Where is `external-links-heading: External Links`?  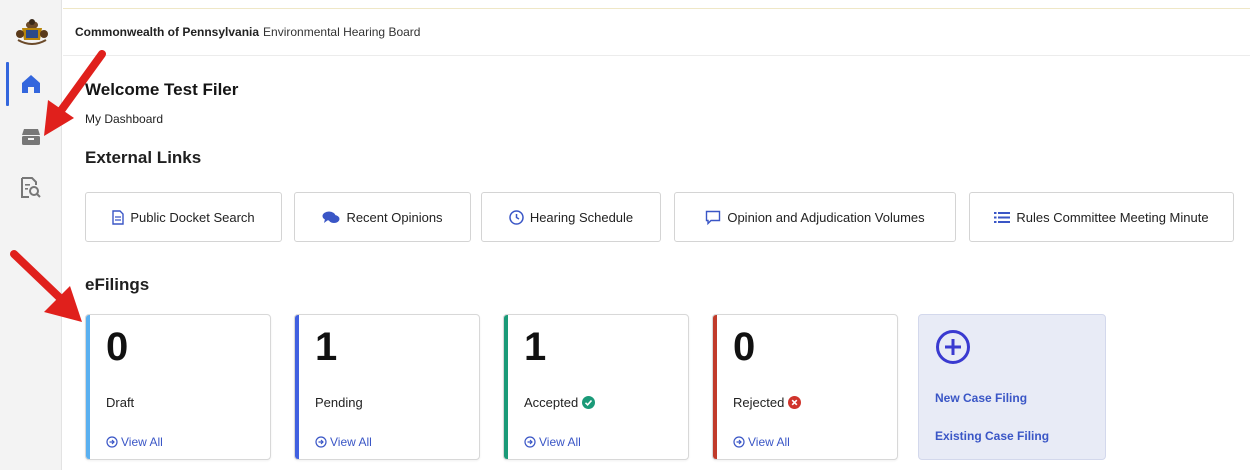 external-links-heading: External Links is located at coordinates (143, 157).